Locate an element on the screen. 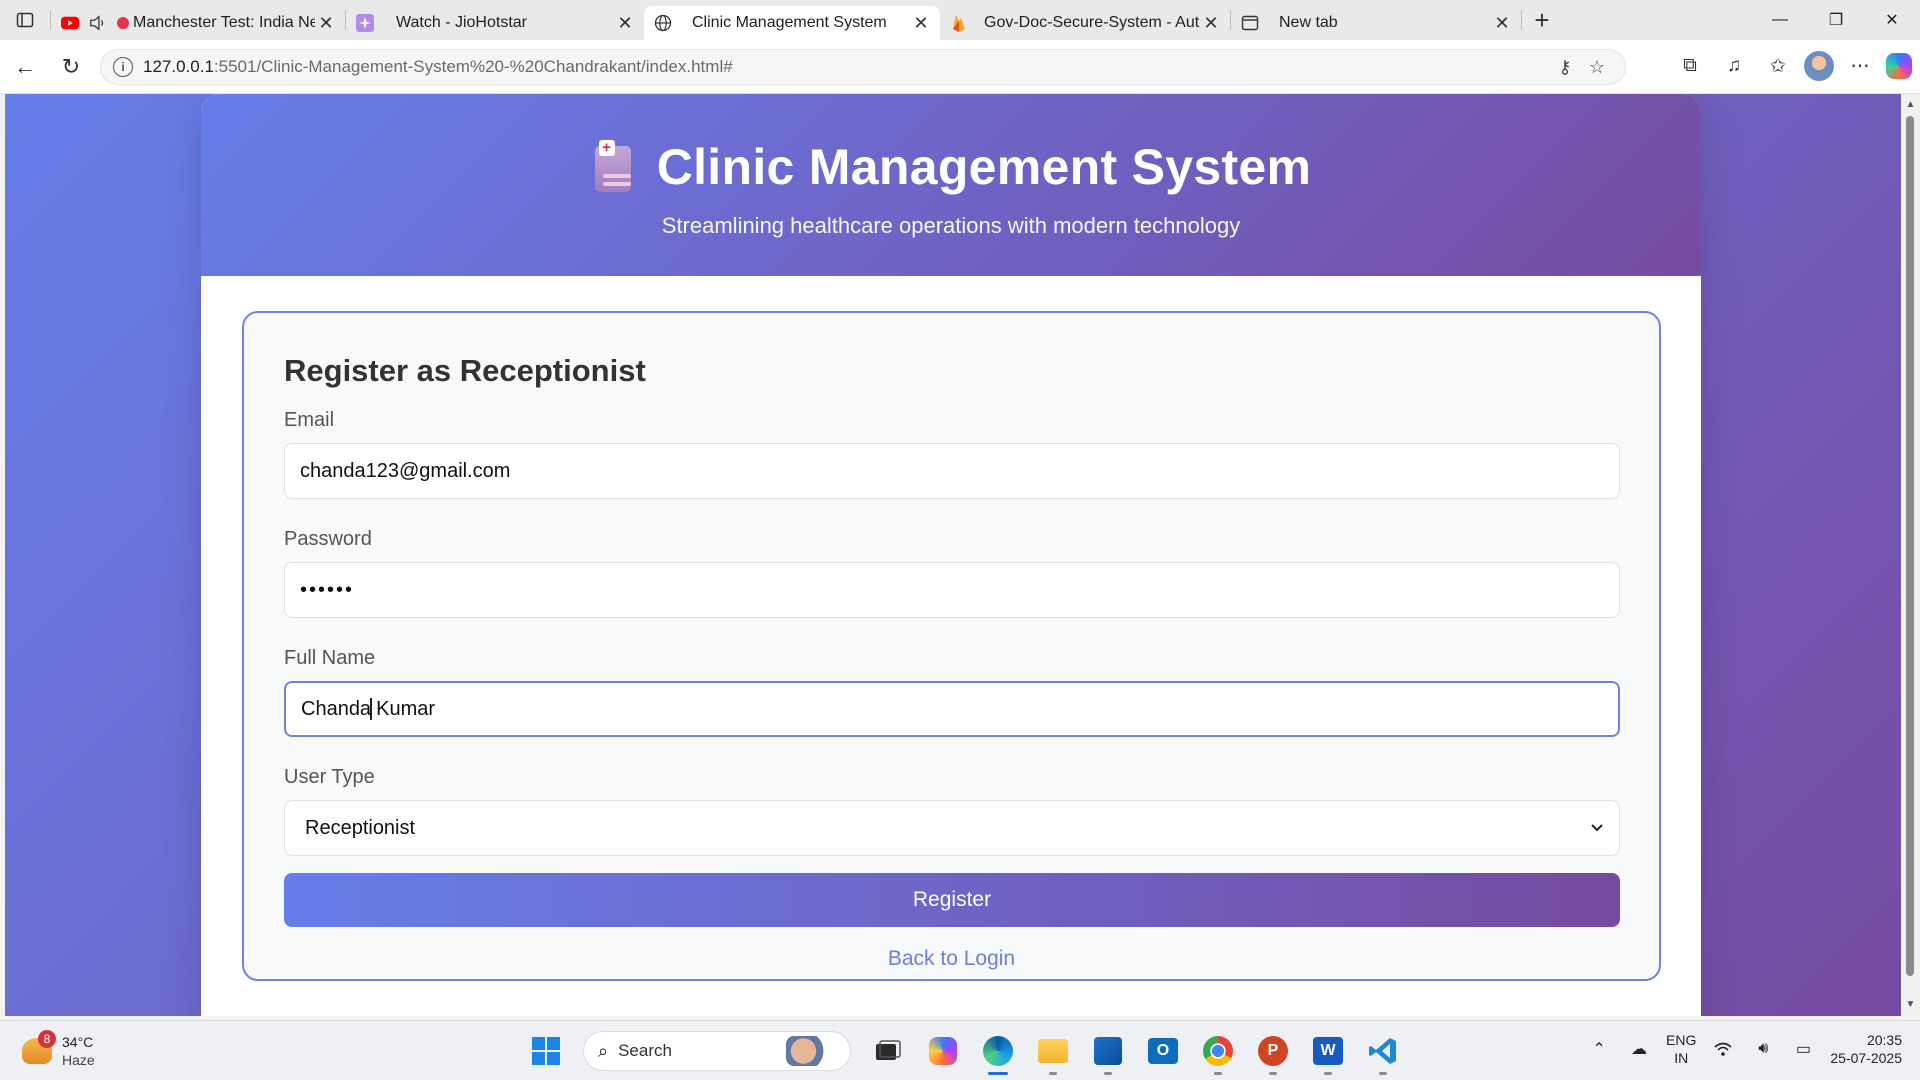  battery-icon: ▭ is located at coordinates (1803, 1049).